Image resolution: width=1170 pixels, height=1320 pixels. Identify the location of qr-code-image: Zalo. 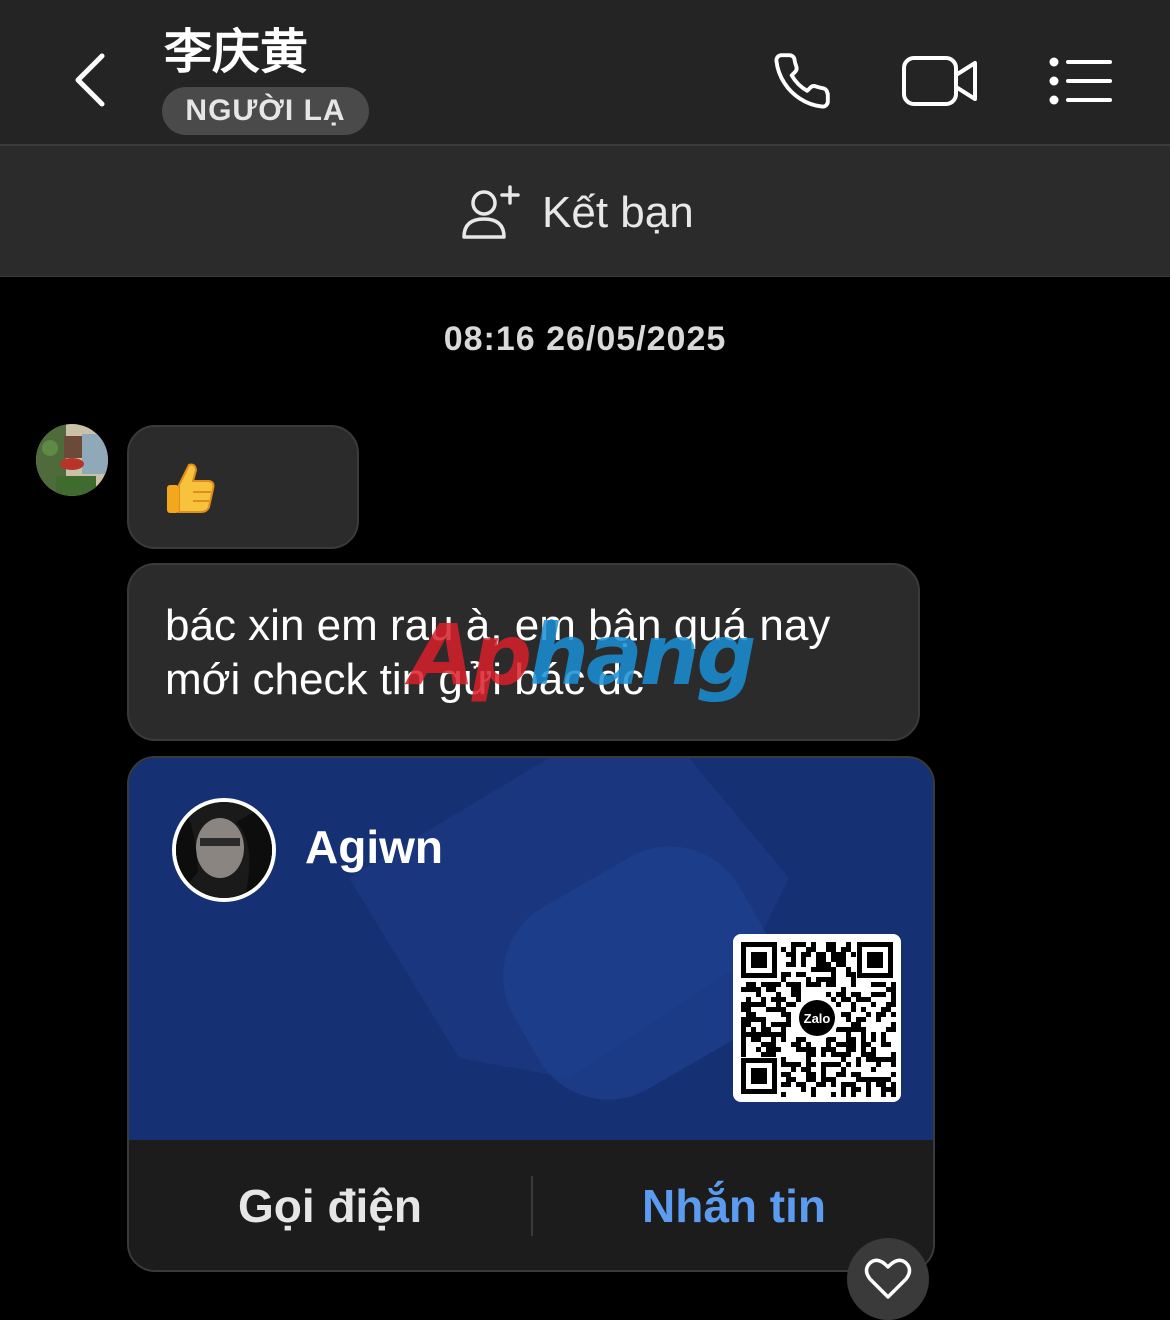
(818, 1019).